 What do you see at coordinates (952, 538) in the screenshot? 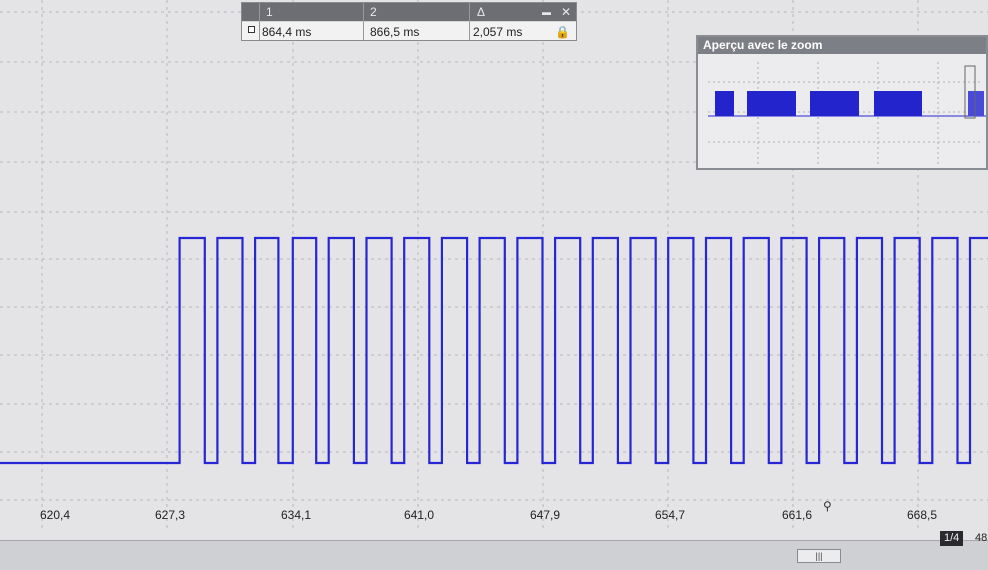
I see `page-badge: 1/4` at bounding box center [952, 538].